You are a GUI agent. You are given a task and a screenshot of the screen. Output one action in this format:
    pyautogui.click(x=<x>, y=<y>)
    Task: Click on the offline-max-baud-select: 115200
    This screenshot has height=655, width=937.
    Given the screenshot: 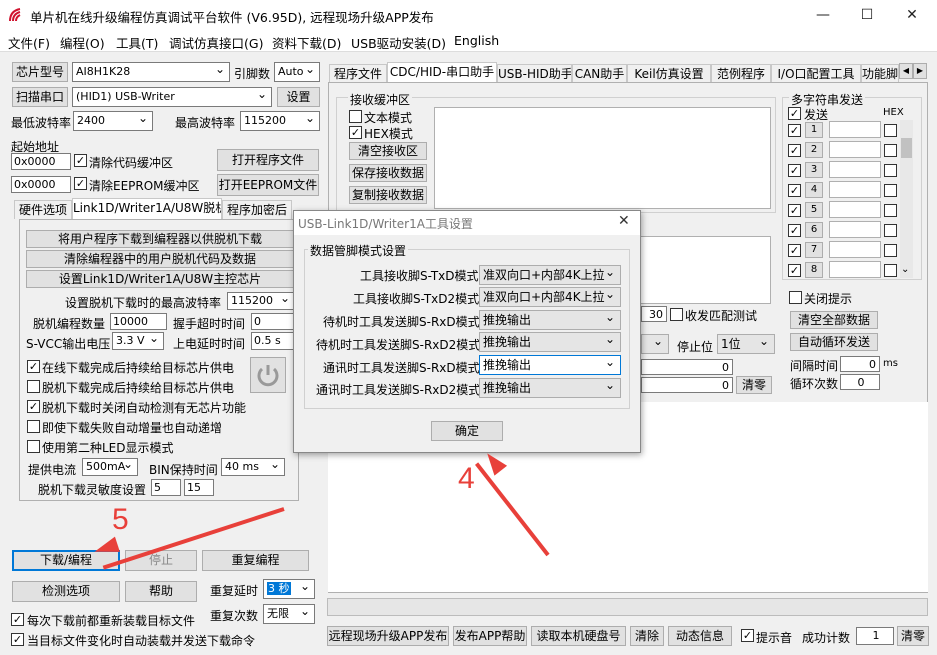 What is the action you would take?
    pyautogui.click(x=261, y=301)
    